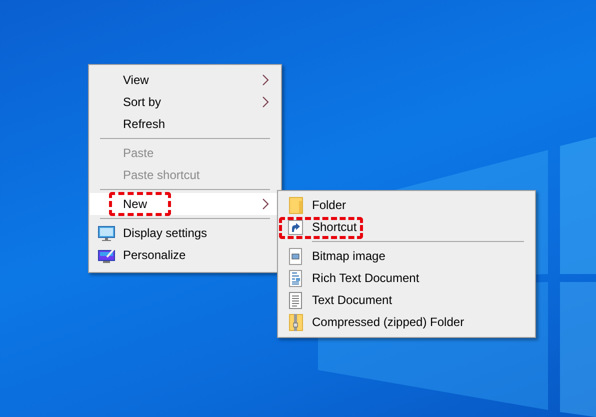 The width and height of the screenshot is (596, 417). What do you see at coordinates (295, 256) in the screenshot?
I see `image-file-icon` at bounding box center [295, 256].